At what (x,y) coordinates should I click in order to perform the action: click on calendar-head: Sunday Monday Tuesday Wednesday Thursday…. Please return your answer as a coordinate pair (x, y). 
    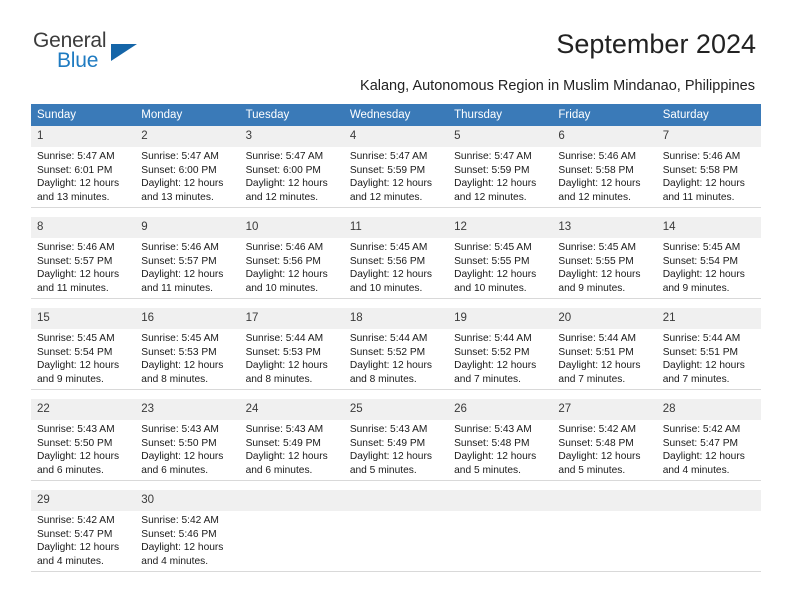
    Looking at the image, I should click on (396, 115).